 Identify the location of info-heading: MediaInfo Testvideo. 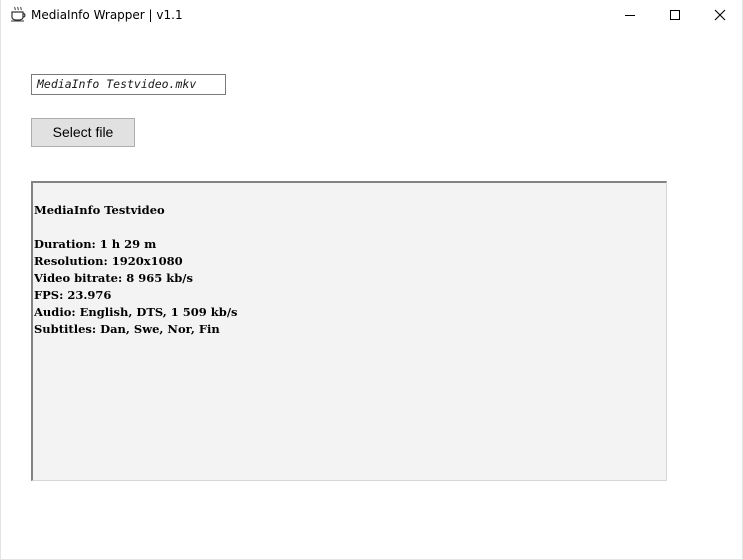
(99, 210).